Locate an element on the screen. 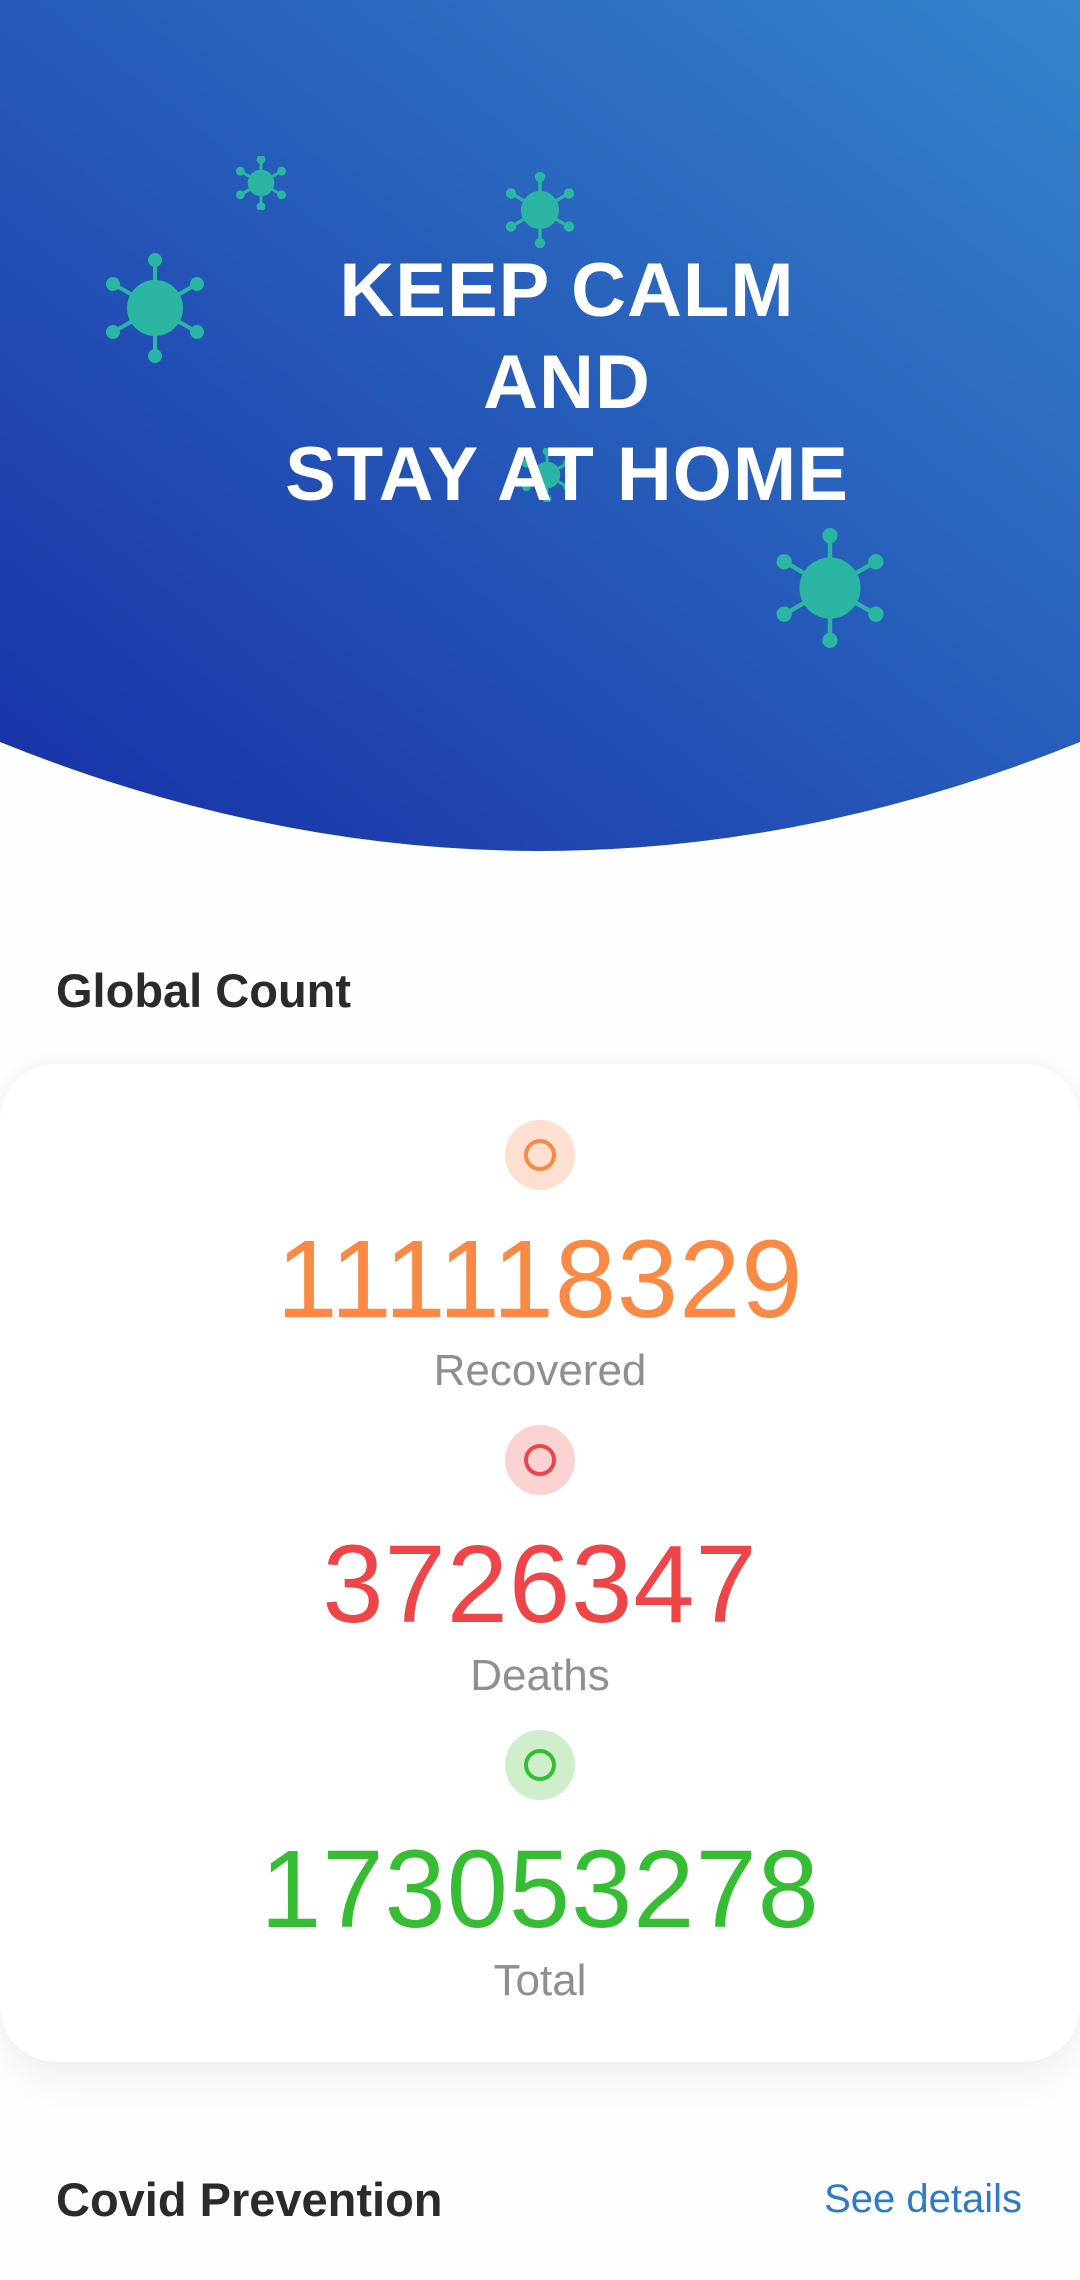  total-indicator-icon is located at coordinates (540, 1765).